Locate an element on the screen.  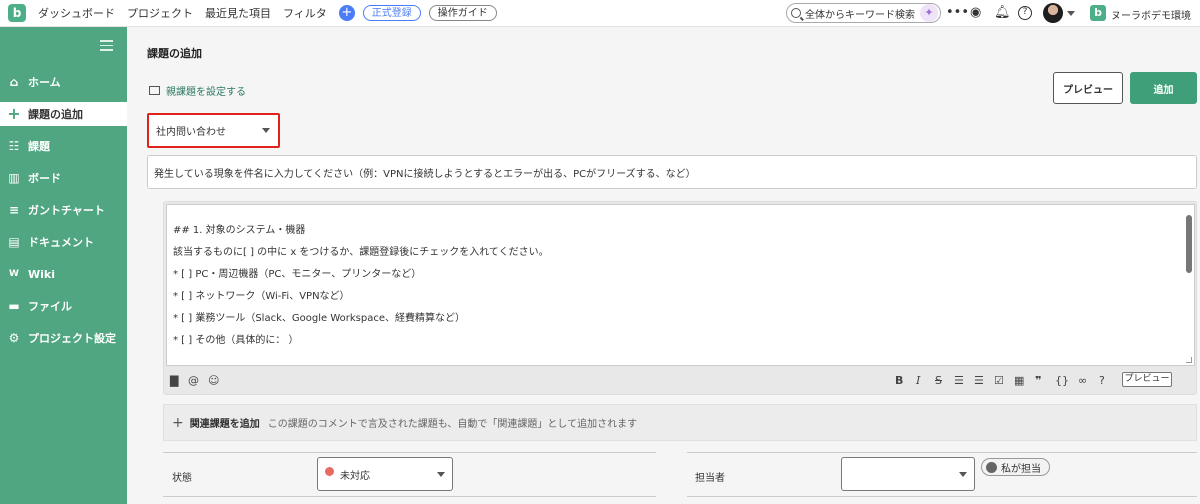
editor-scrollbar is located at coordinates (1189, 244).